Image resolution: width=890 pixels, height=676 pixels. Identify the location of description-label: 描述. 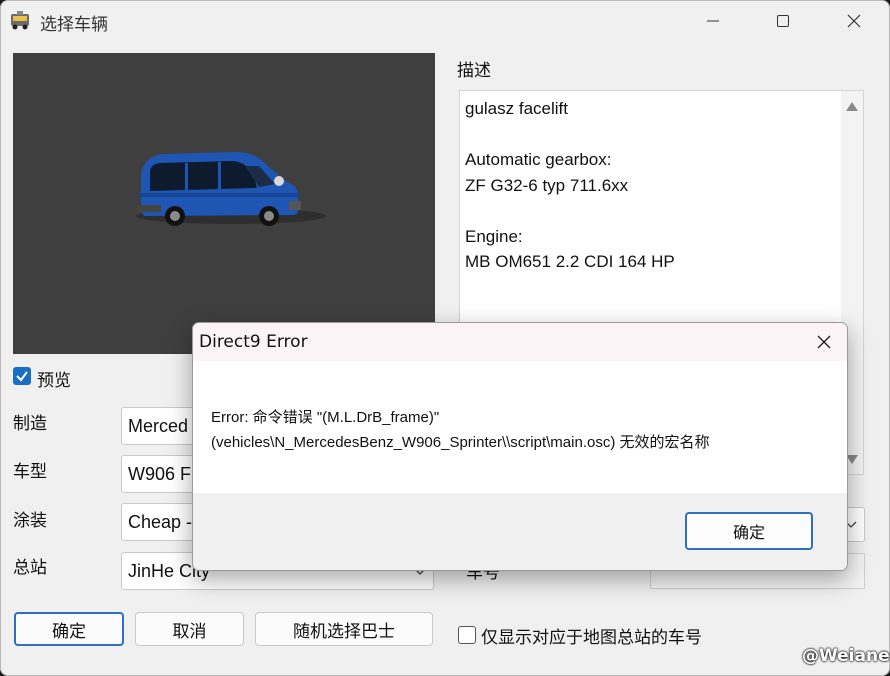
(474, 71).